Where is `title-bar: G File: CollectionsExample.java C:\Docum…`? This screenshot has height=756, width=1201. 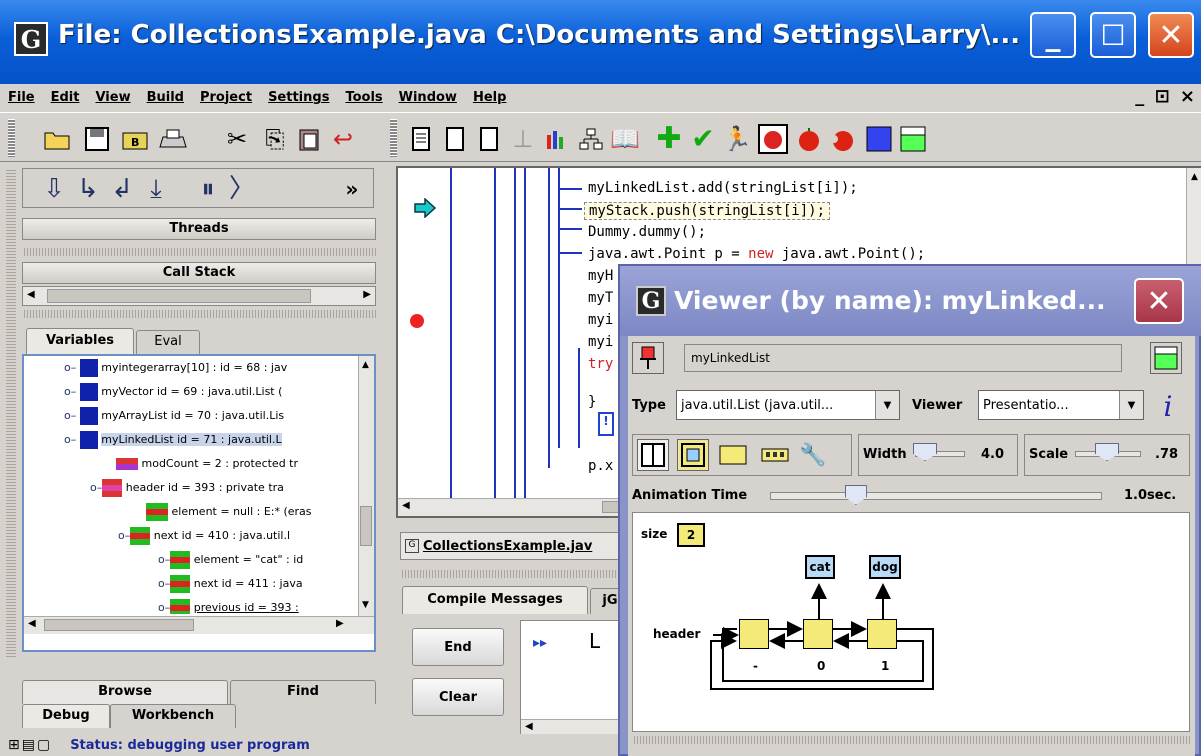 title-bar: G File: CollectionsExample.java C:\Docum… is located at coordinates (600, 42).